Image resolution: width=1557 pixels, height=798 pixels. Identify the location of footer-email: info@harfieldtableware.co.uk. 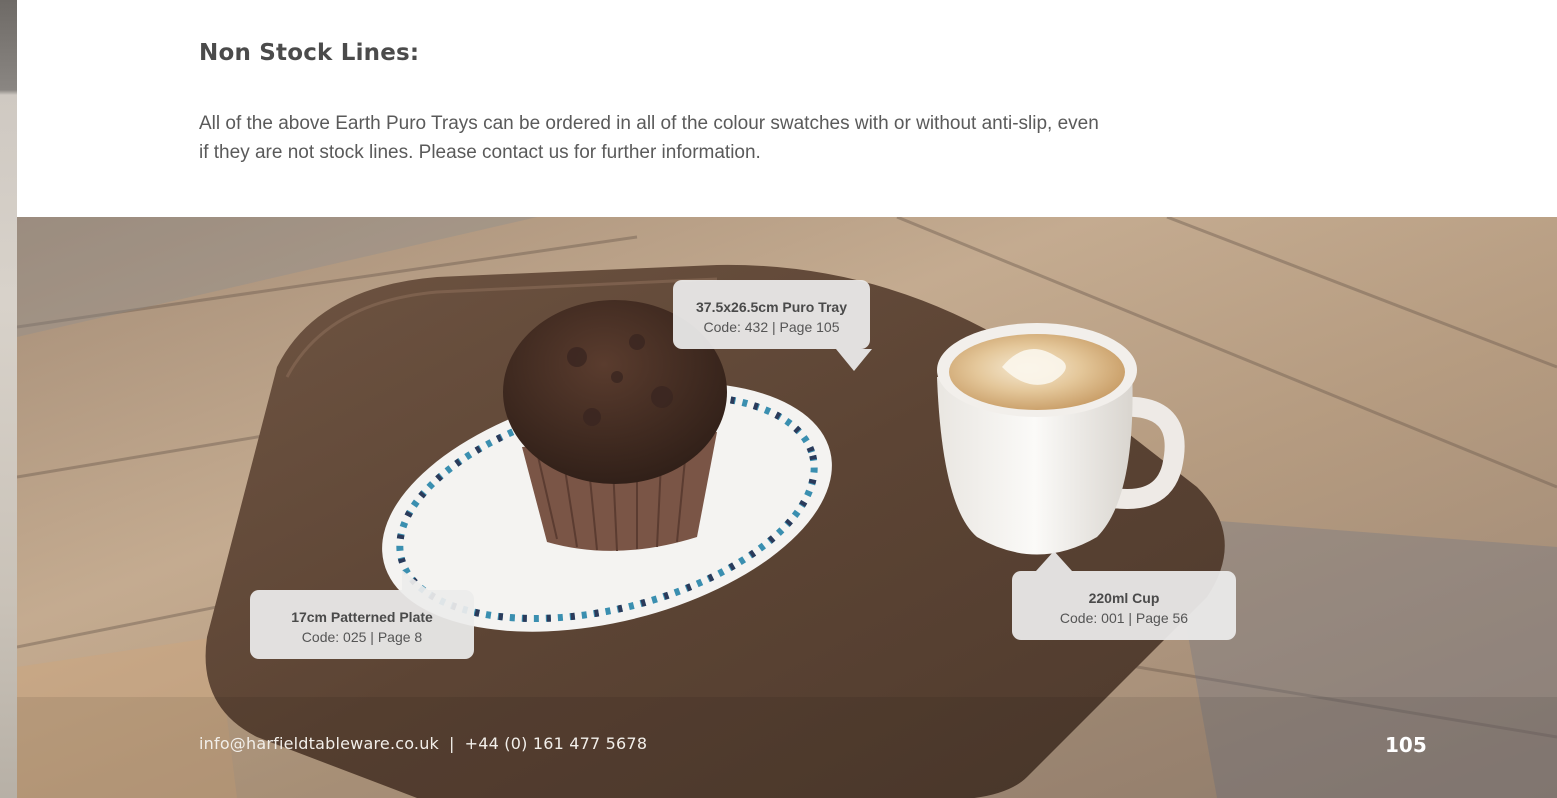
(319, 743).